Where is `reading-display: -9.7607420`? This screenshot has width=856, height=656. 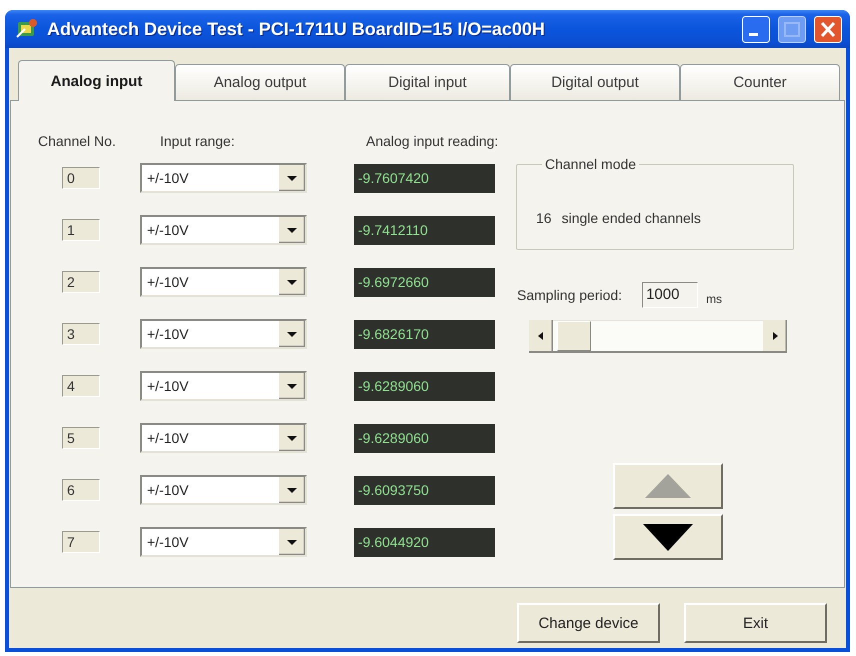 reading-display: -9.7607420 is located at coordinates (424, 178).